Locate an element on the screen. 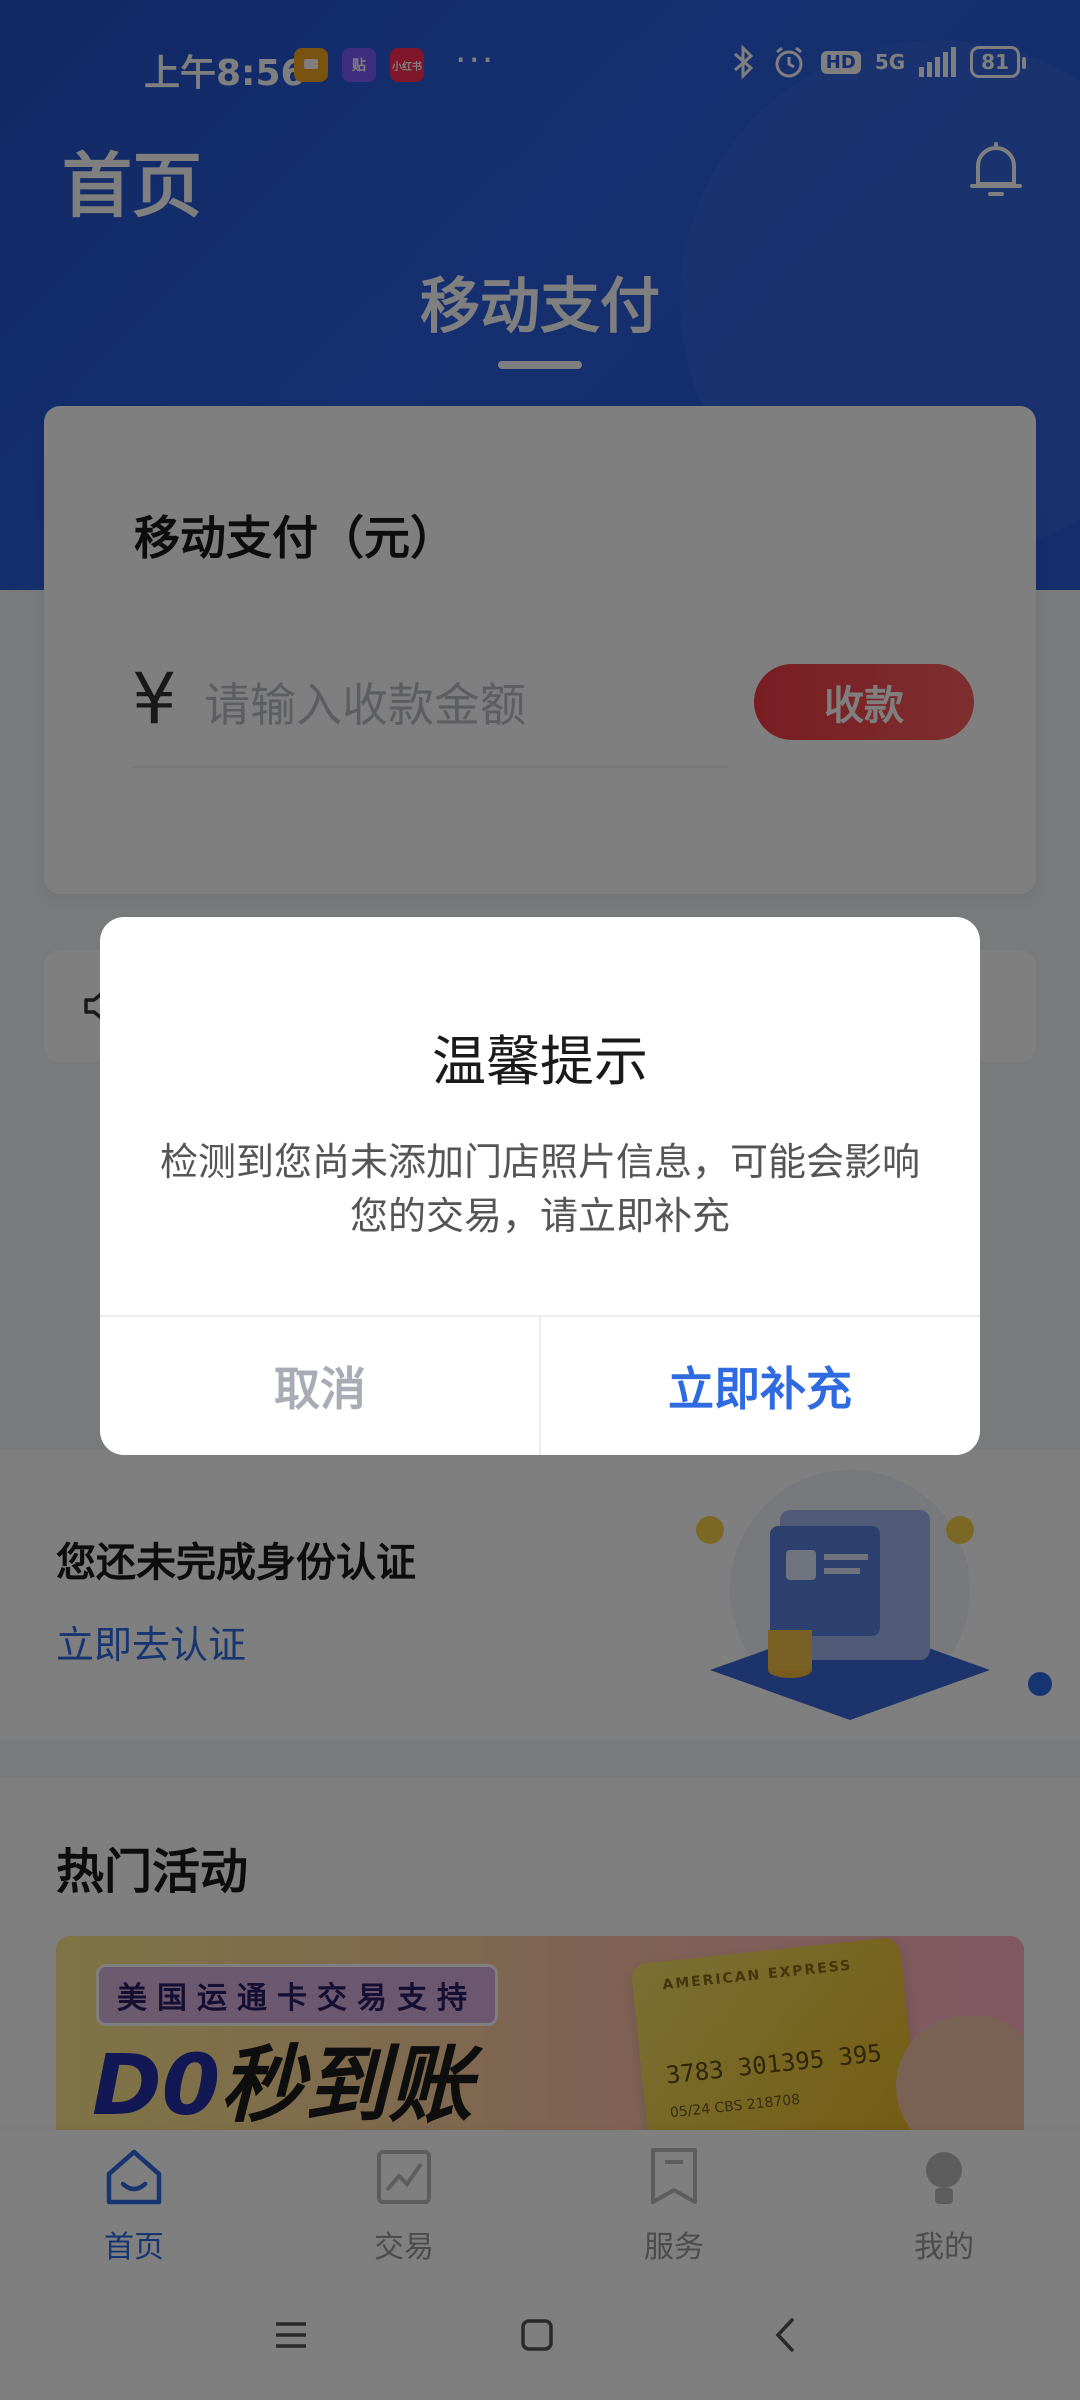 This screenshot has height=2400, width=1080. dialog-title: 温馨提示 is located at coordinates (540, 1061).